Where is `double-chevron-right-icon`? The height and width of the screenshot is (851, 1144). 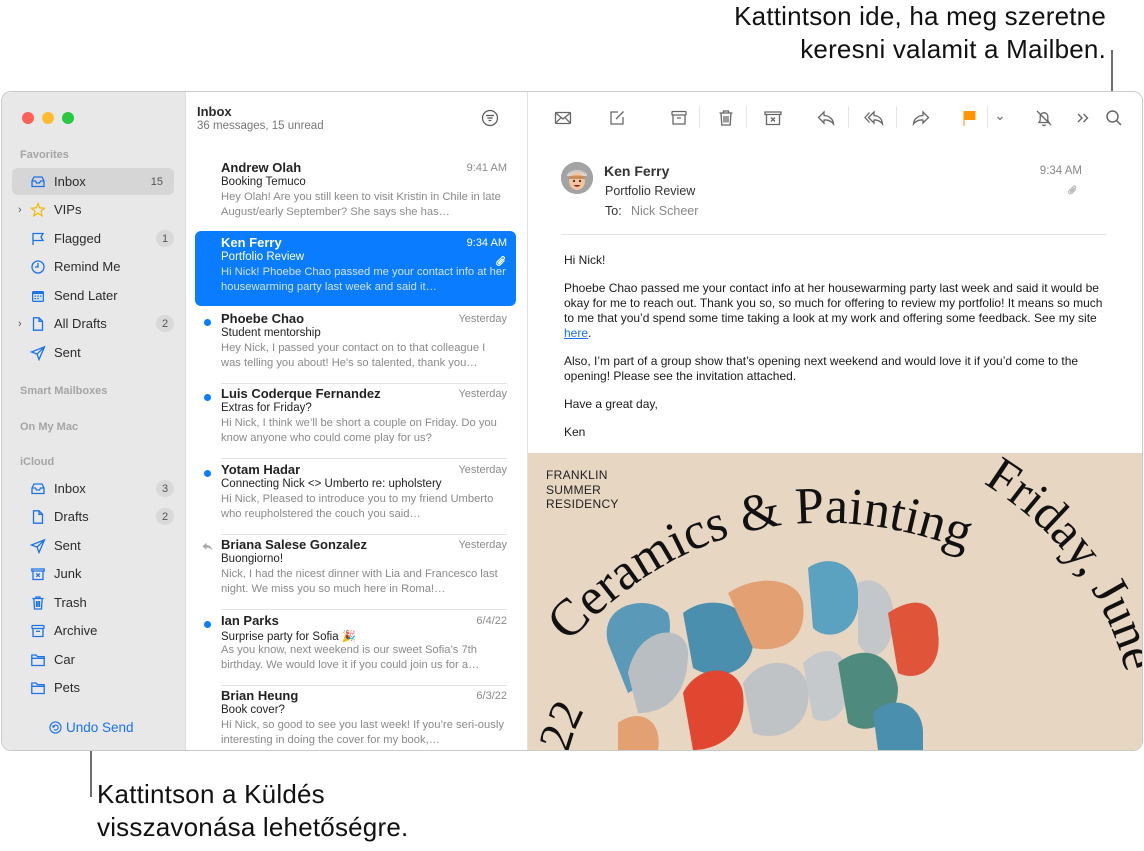 double-chevron-right-icon is located at coordinates (1083, 118).